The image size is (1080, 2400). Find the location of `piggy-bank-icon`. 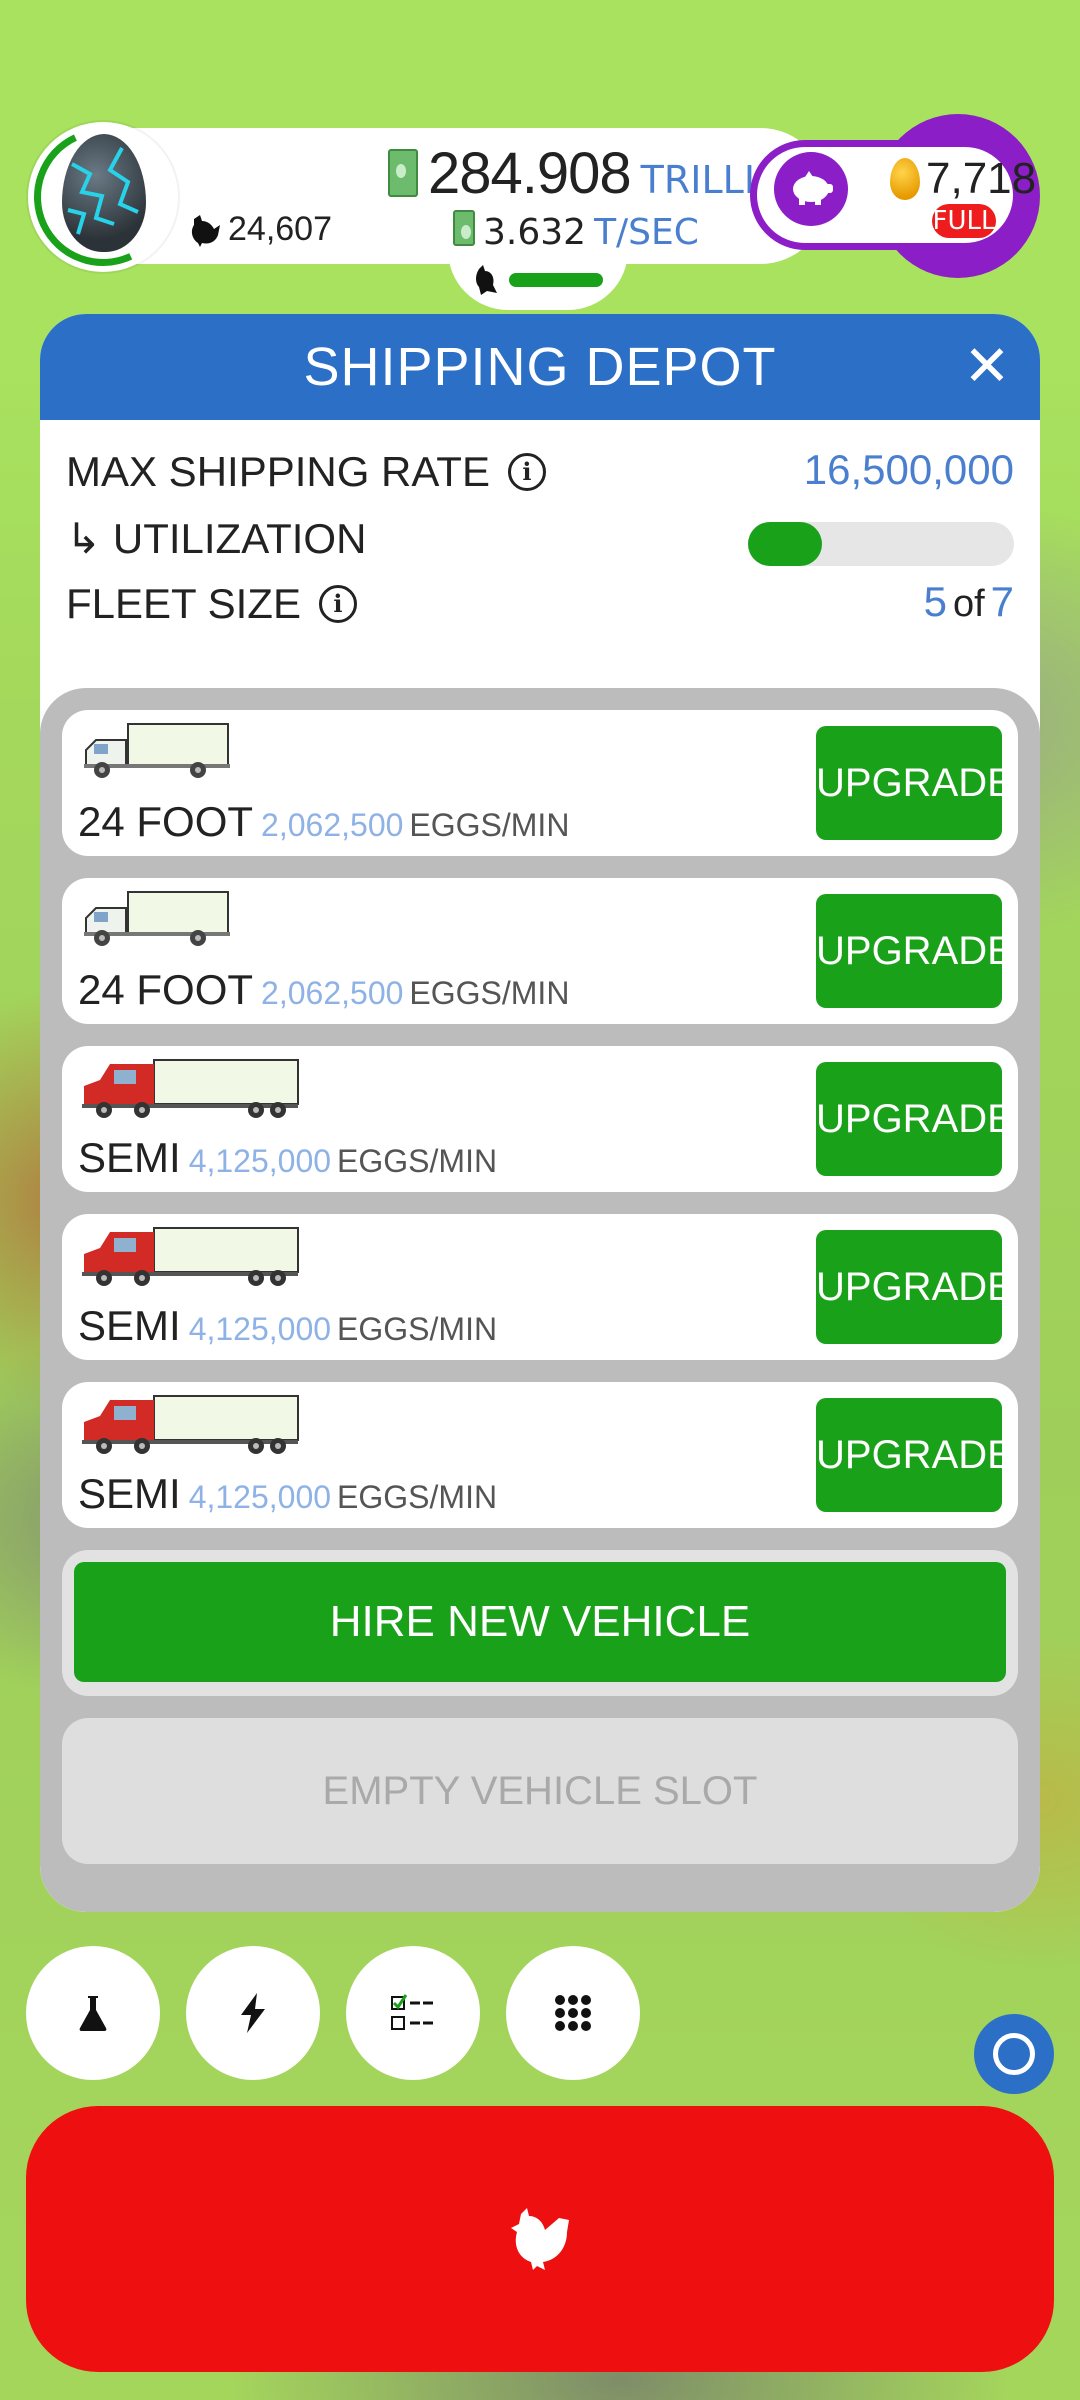

piggy-bank-icon is located at coordinates (811, 189).